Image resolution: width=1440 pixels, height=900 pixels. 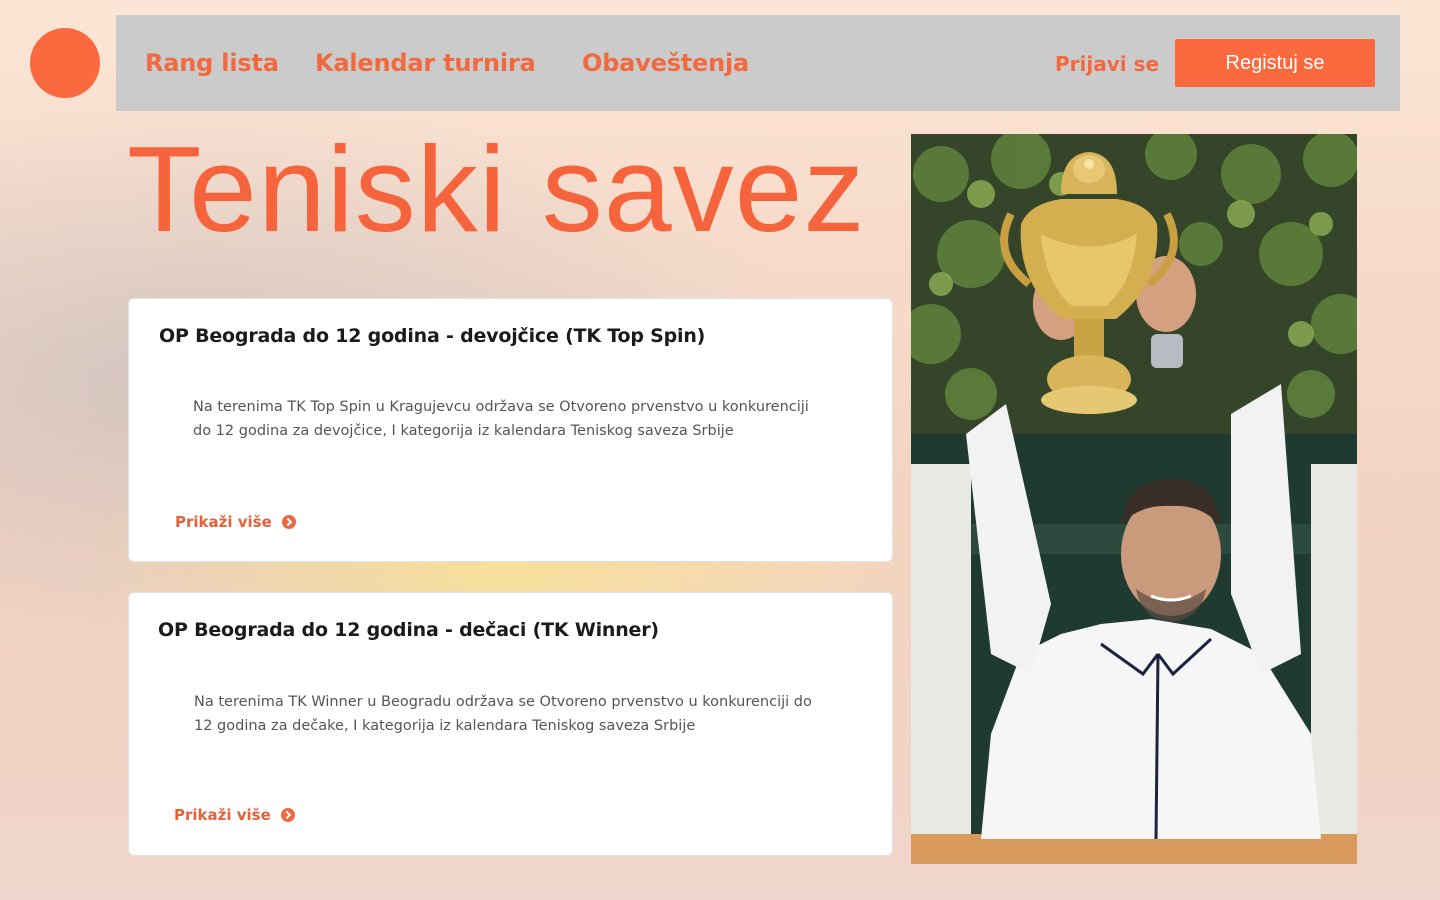 I want to click on register-button: Registuj se, so click(x=1275, y=63).